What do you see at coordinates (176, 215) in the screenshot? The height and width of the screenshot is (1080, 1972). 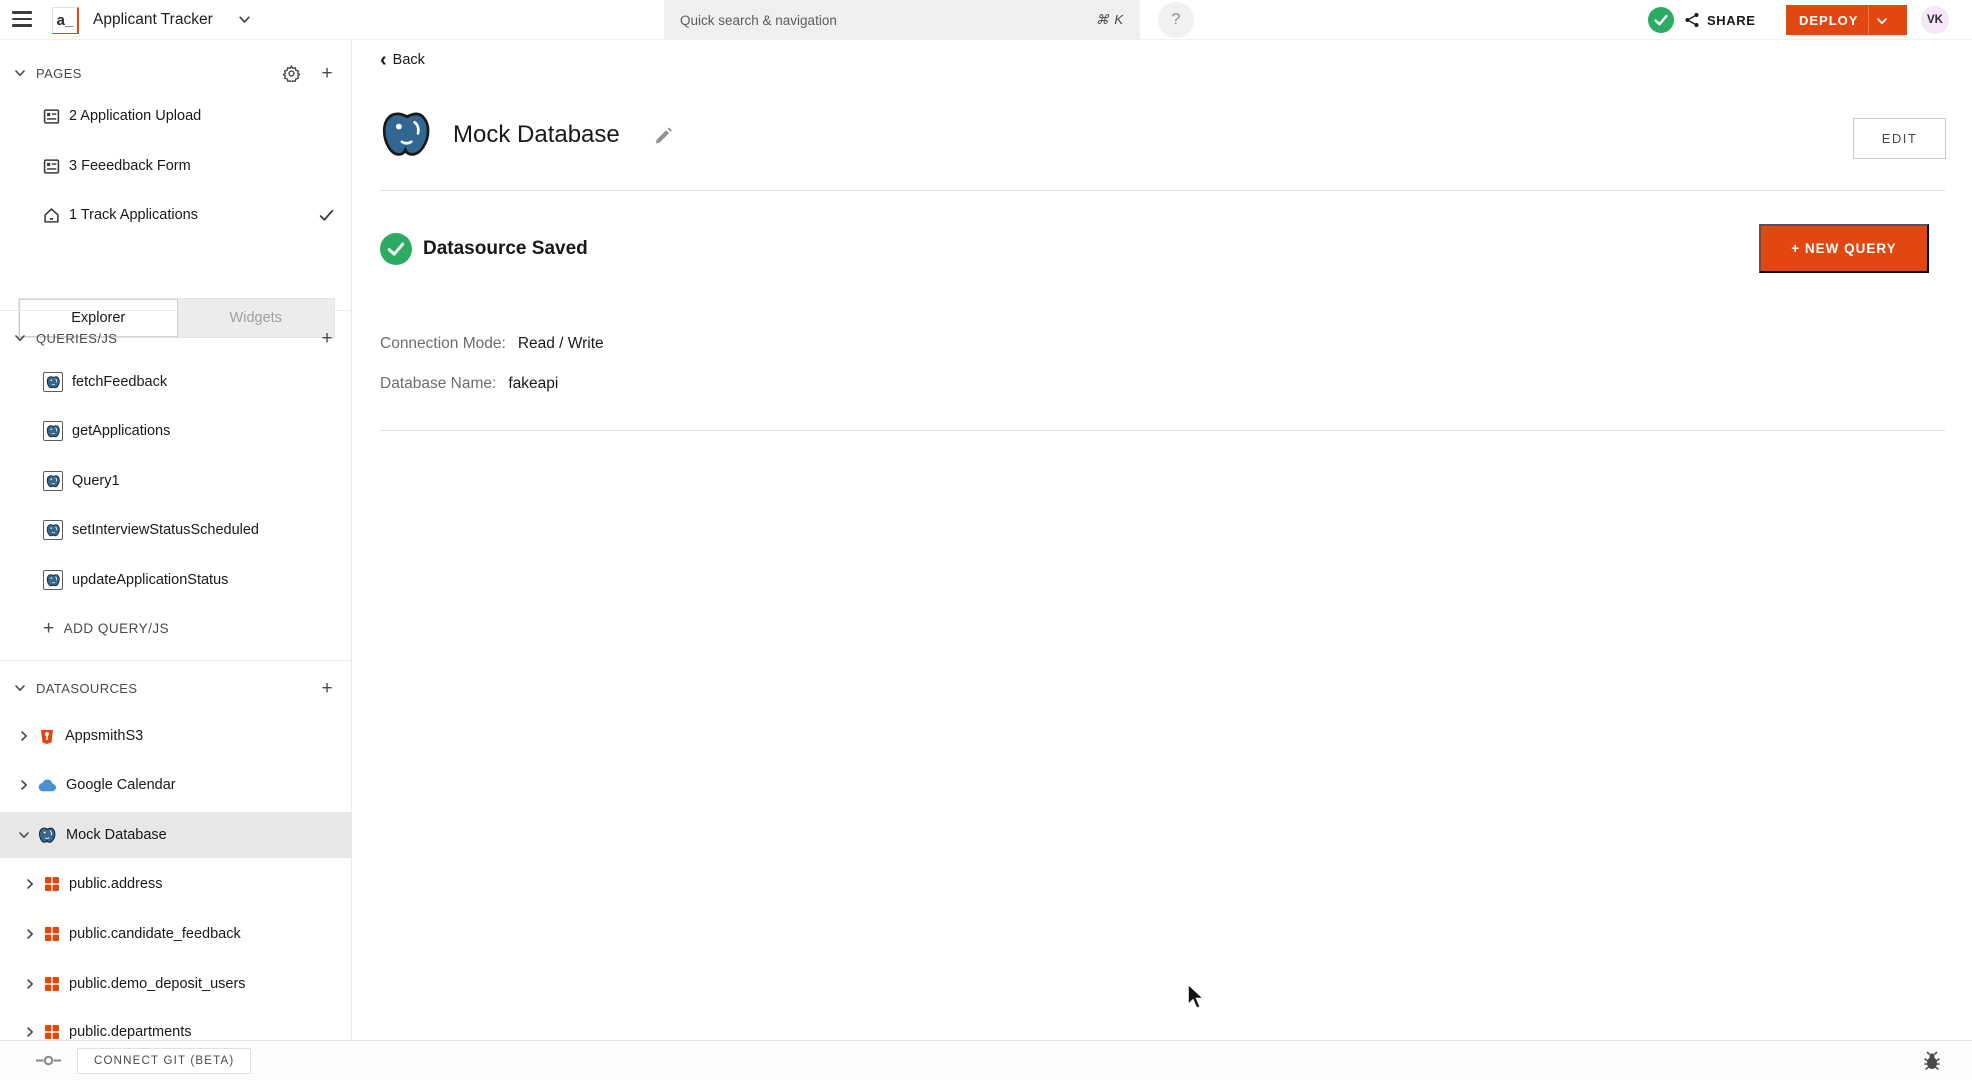 I see `sidebar-item-page-track-applications: 1 Track Applications` at bounding box center [176, 215].